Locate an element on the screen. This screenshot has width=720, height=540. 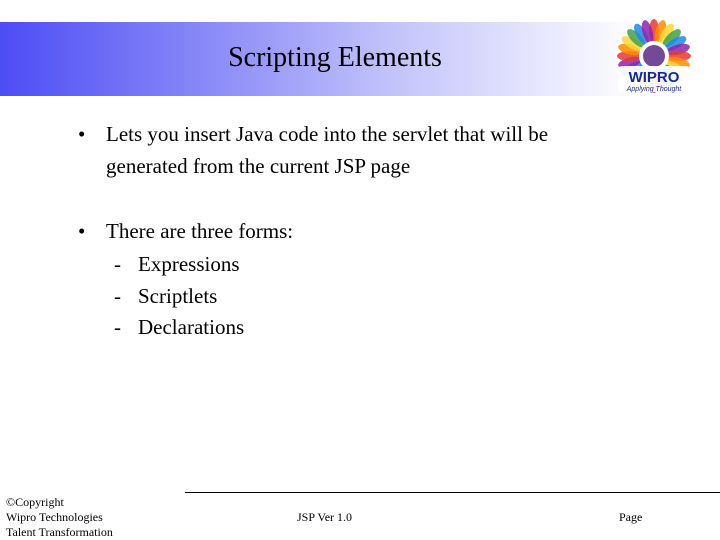
sub-bullet-text: Scriptlets is located at coordinates (178, 296).